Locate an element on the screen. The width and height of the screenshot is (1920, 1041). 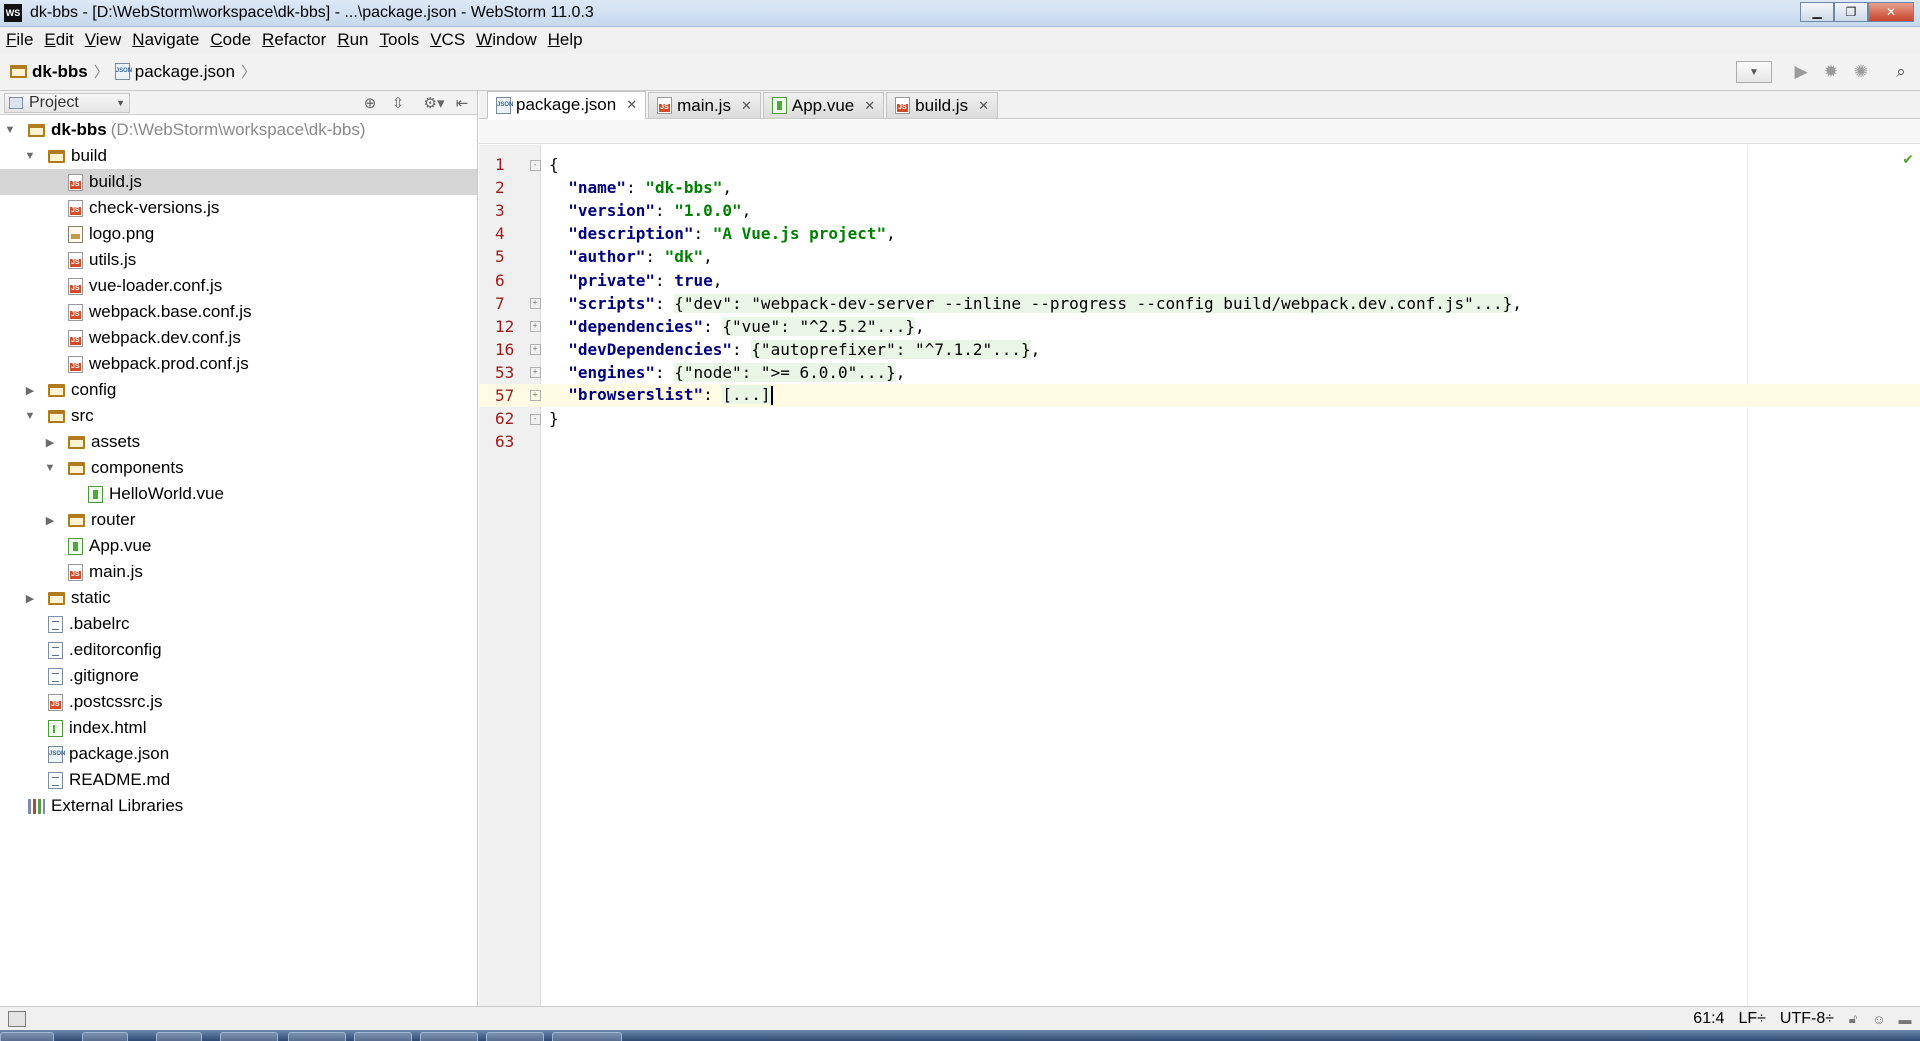
menu-refactor: Refactor is located at coordinates (294, 40).